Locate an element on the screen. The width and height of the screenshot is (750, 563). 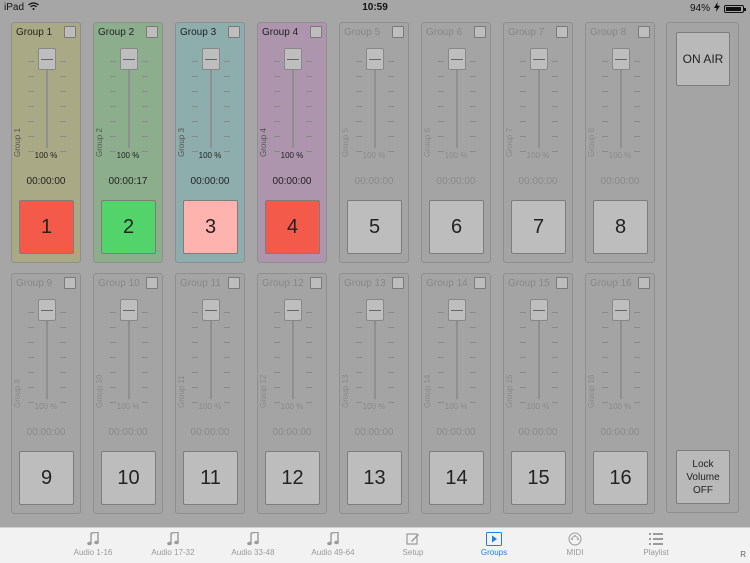
tab-audio-1-16: Audio 1-16 is located at coordinates (93, 543).